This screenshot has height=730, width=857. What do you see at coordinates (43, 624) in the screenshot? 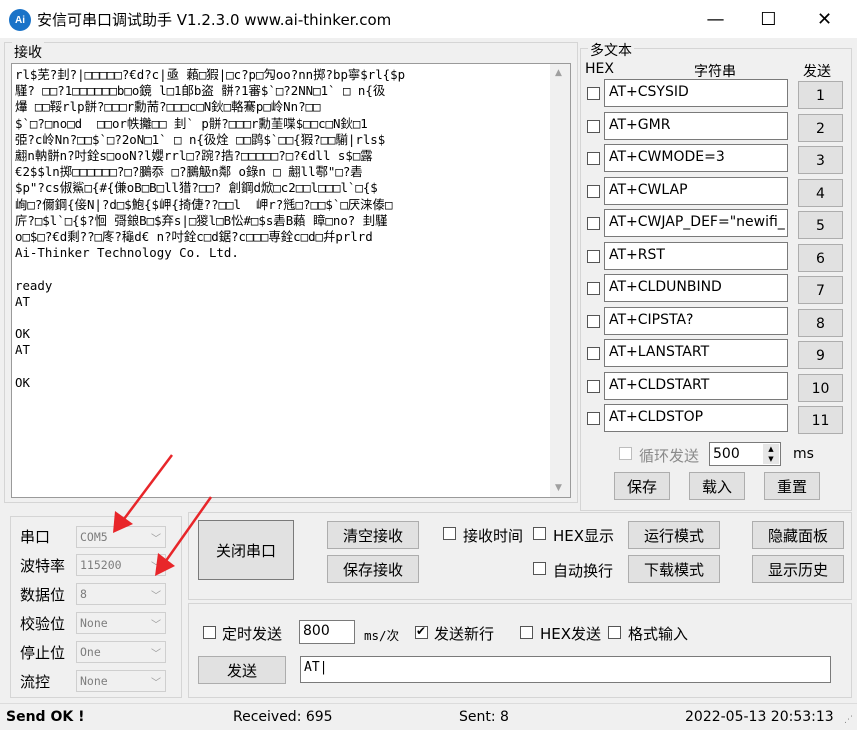
I see `parity-label: 校验位` at bounding box center [43, 624].